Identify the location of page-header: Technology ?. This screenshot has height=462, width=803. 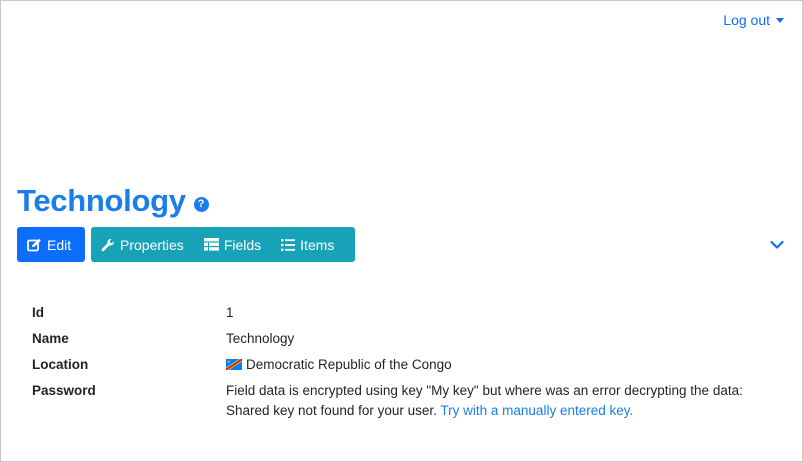
(113, 201).